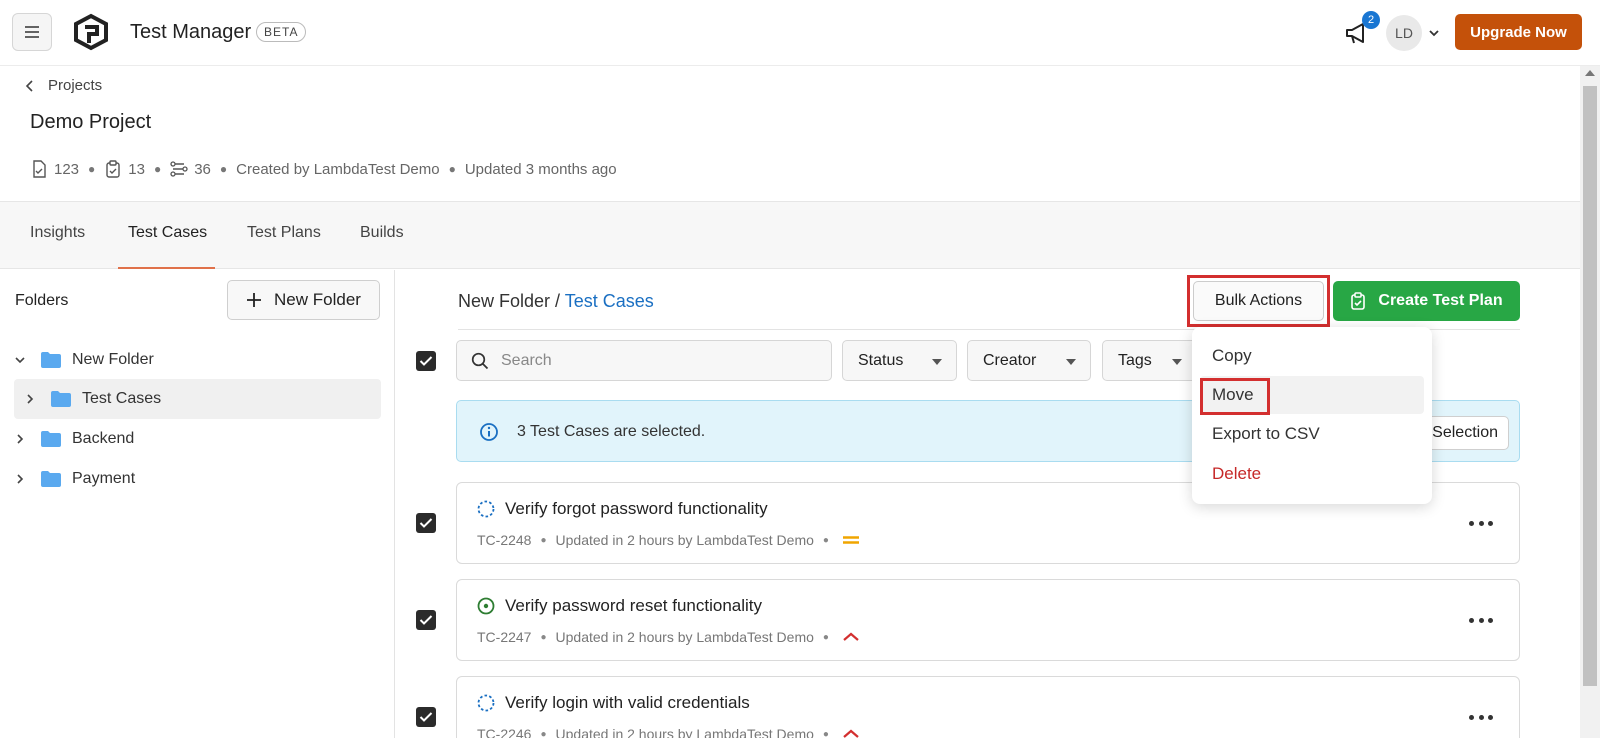 The image size is (1600, 738). I want to click on menu-icon, so click(32, 32).